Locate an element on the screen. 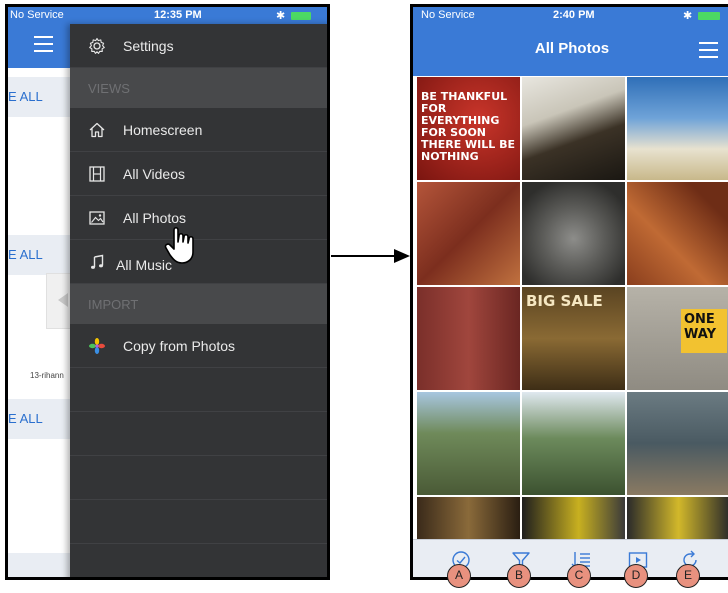 Image resolution: width=728 pixels, height=593 pixels. navigation-bar: All Photos is located at coordinates (570, 50).